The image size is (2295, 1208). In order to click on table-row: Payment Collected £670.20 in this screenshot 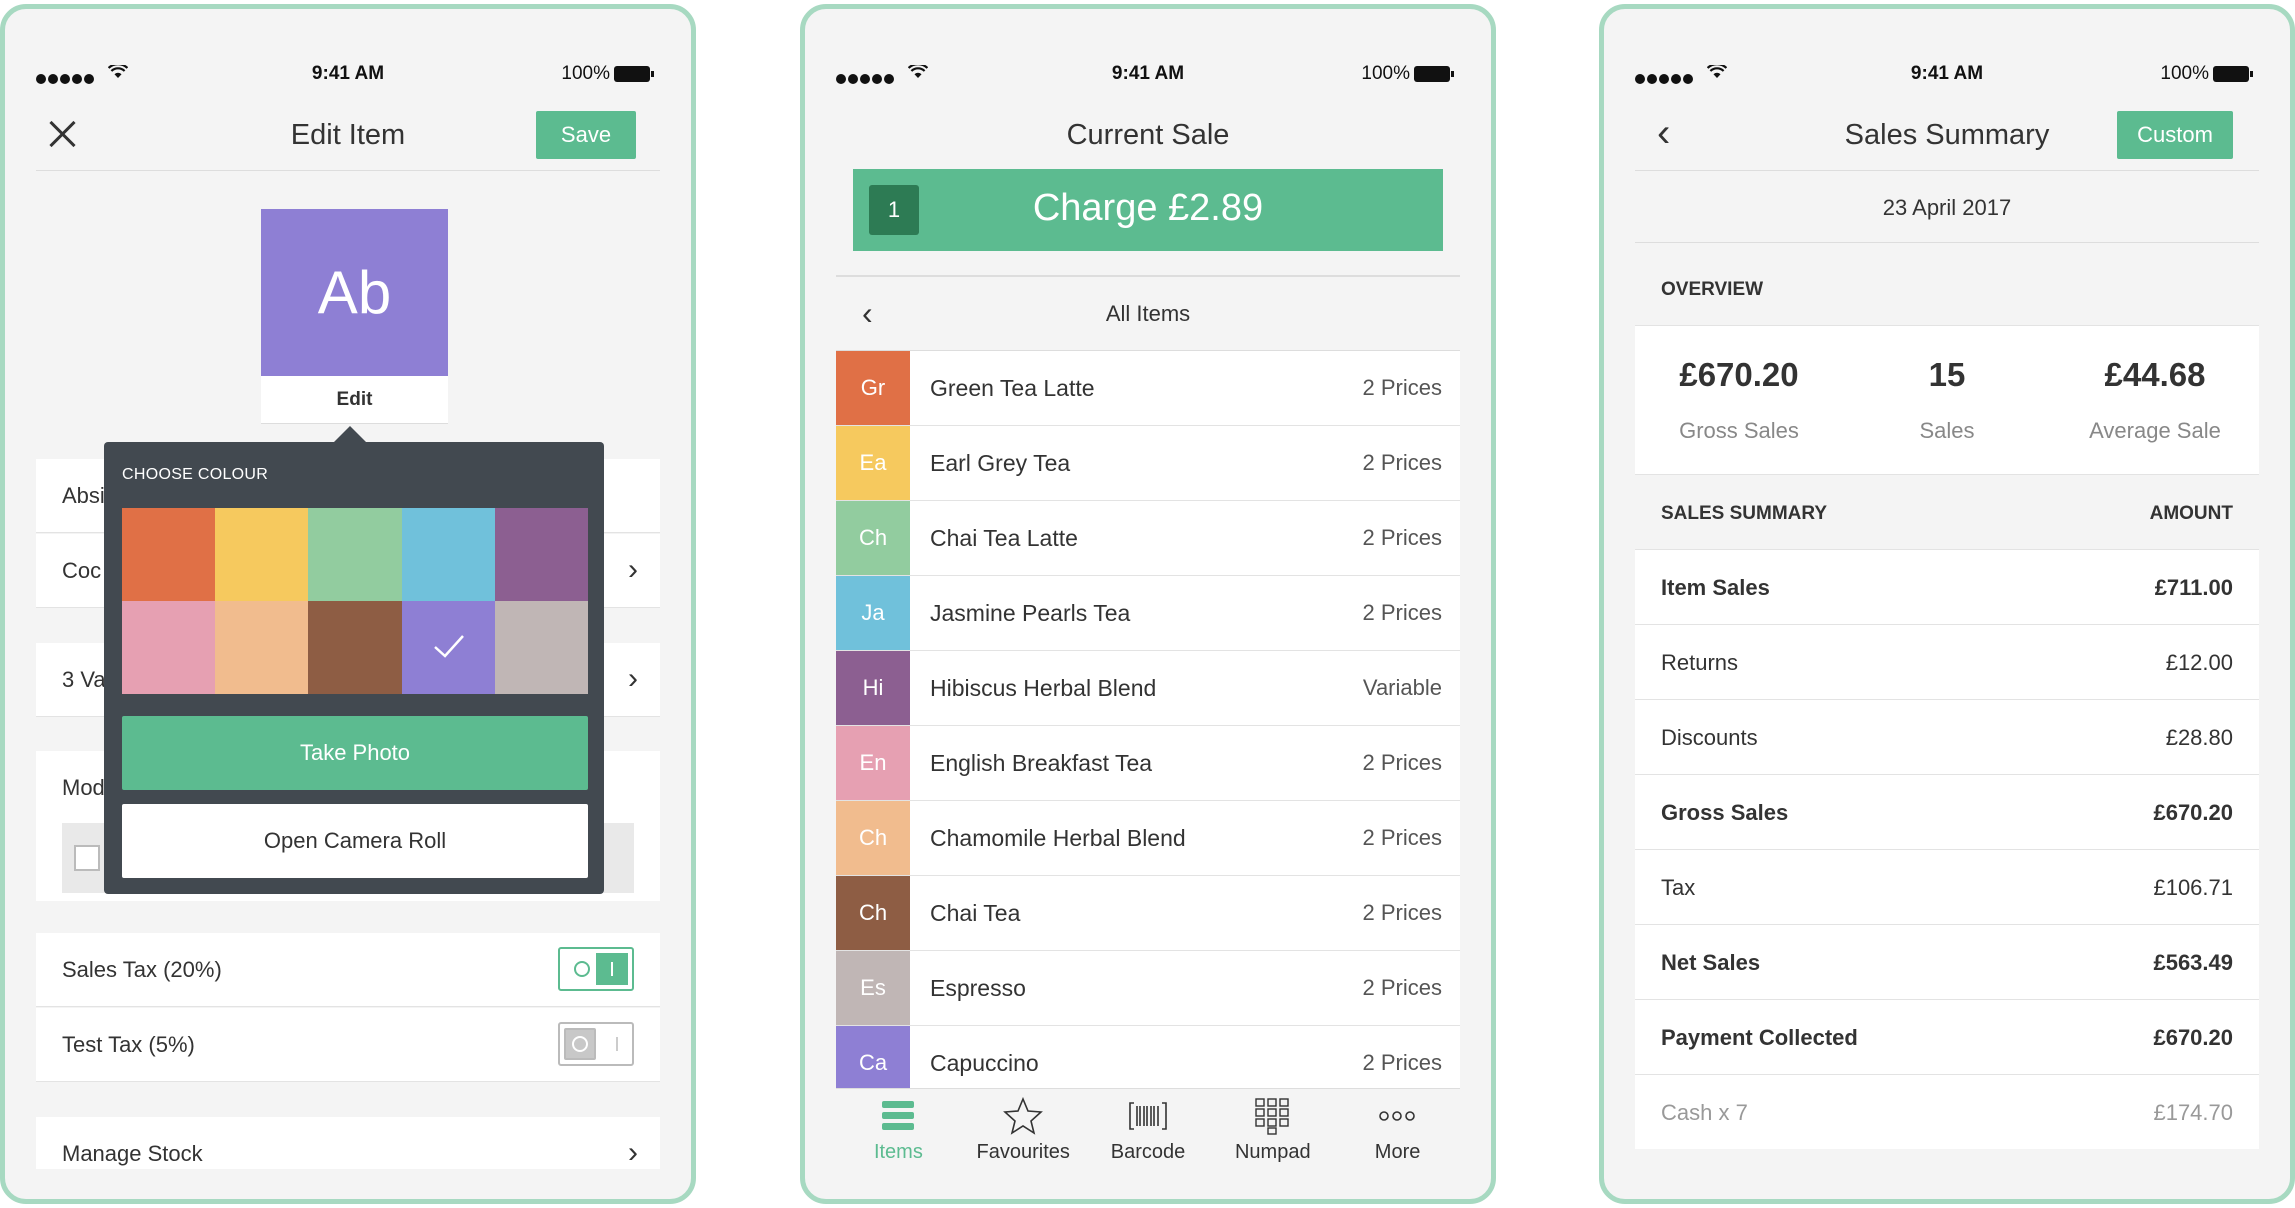, I will do `click(1947, 1036)`.